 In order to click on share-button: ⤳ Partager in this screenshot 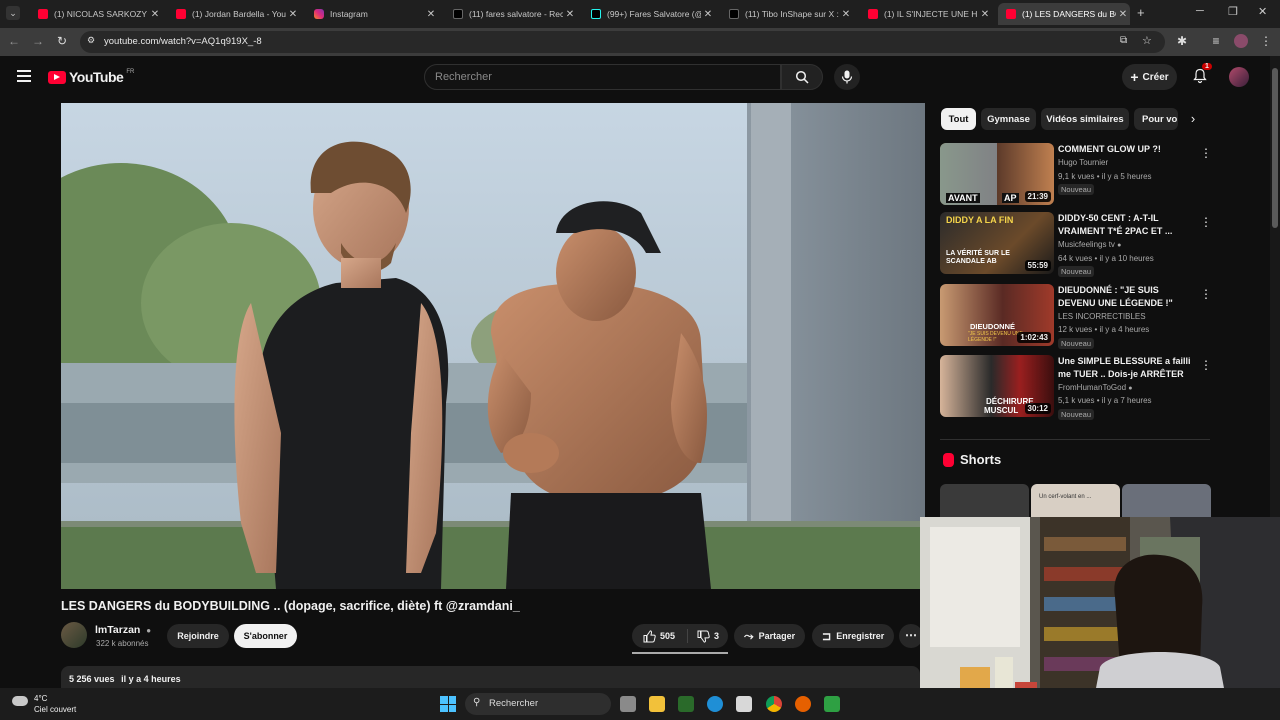, I will do `click(770, 636)`.